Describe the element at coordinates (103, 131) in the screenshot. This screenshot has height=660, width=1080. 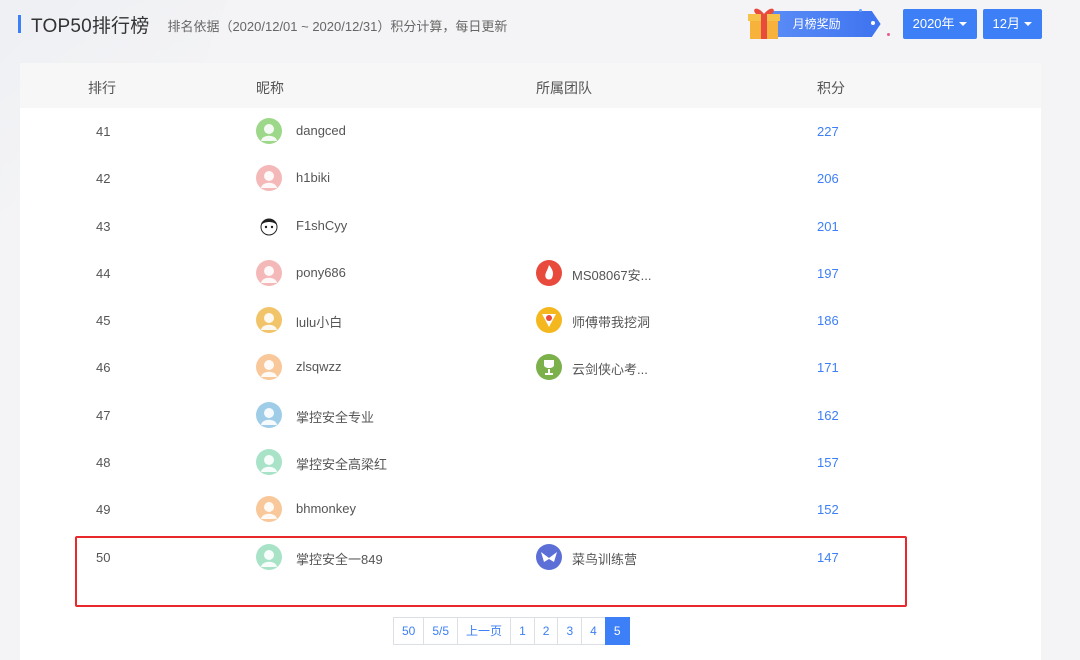
I see `rank-cell: 41` at that location.